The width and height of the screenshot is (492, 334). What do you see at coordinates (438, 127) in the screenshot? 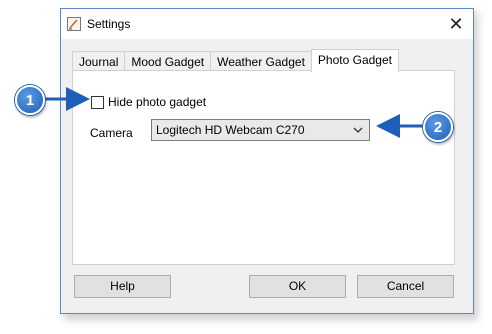
I see `callout-badge-2: 2` at bounding box center [438, 127].